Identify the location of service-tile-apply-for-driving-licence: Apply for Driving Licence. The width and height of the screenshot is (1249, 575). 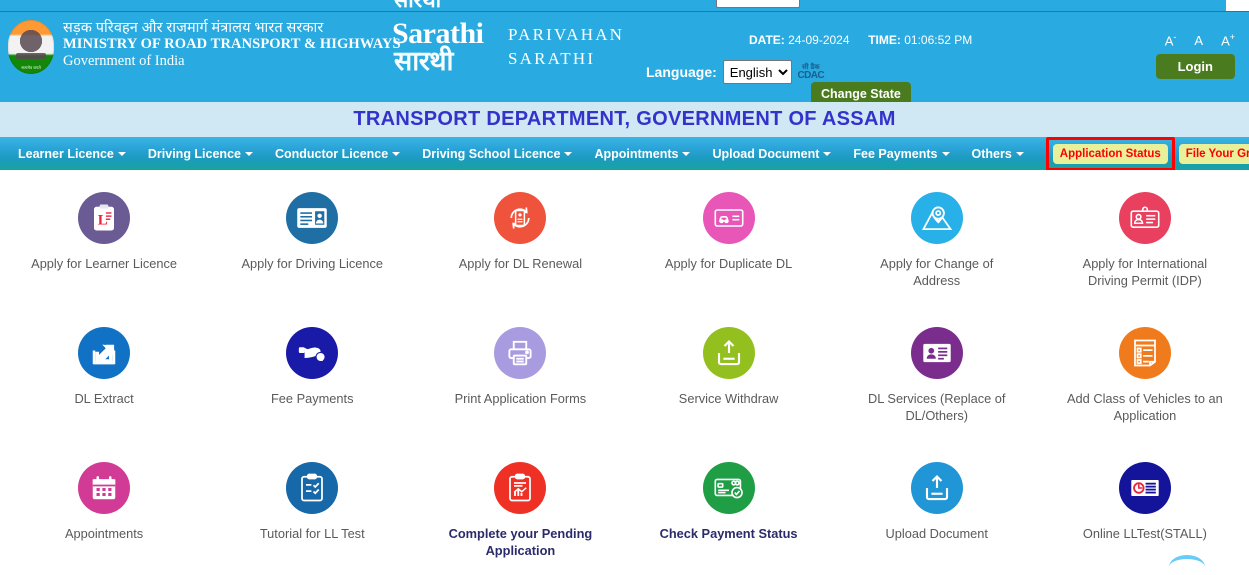
(312, 237).